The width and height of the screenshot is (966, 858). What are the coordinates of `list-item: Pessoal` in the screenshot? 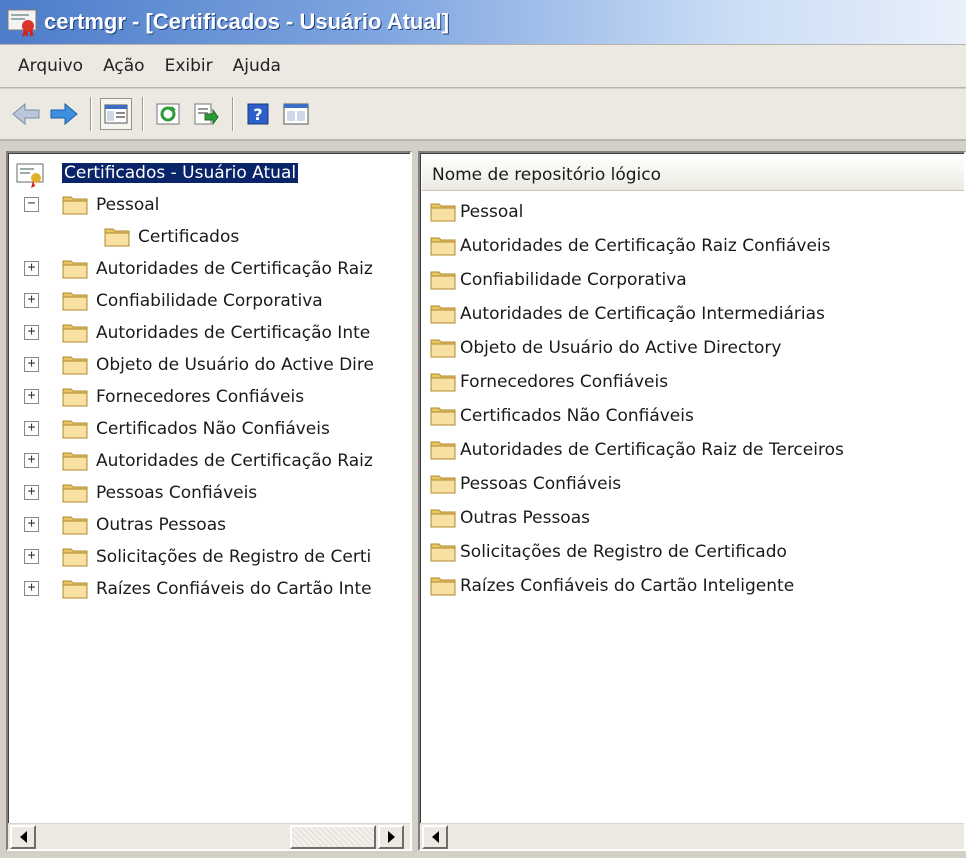 It's located at (692, 212).